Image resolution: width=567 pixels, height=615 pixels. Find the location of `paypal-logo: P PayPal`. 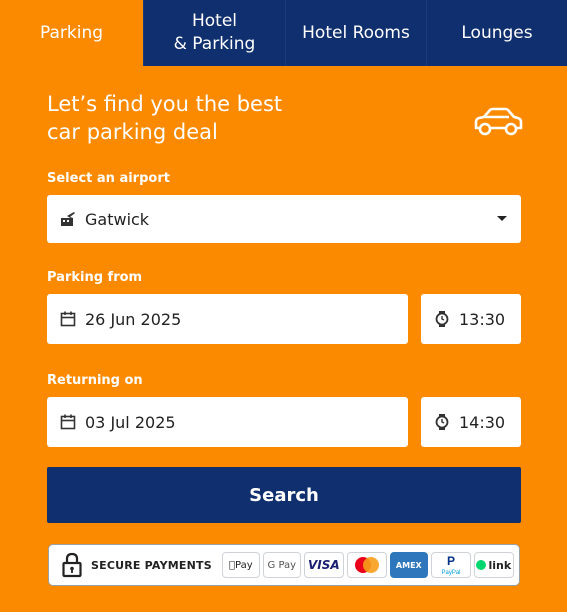

paypal-logo: P PayPal is located at coordinates (450, 565).